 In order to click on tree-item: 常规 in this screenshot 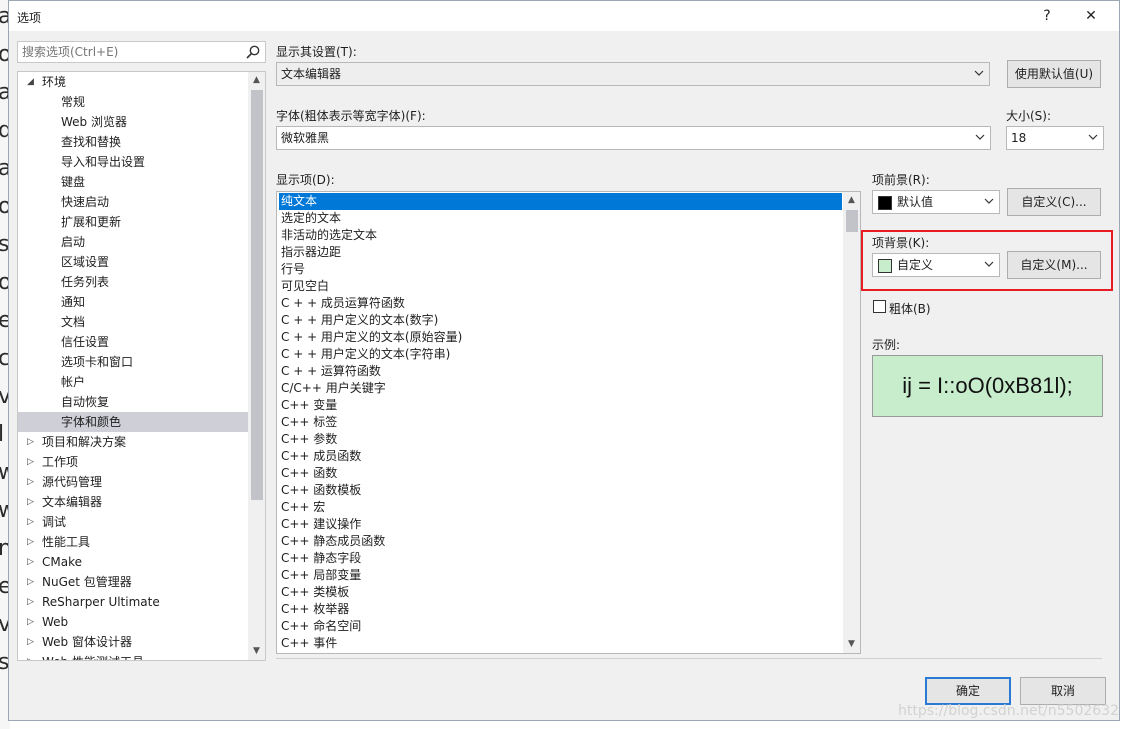, I will do `click(133, 102)`.